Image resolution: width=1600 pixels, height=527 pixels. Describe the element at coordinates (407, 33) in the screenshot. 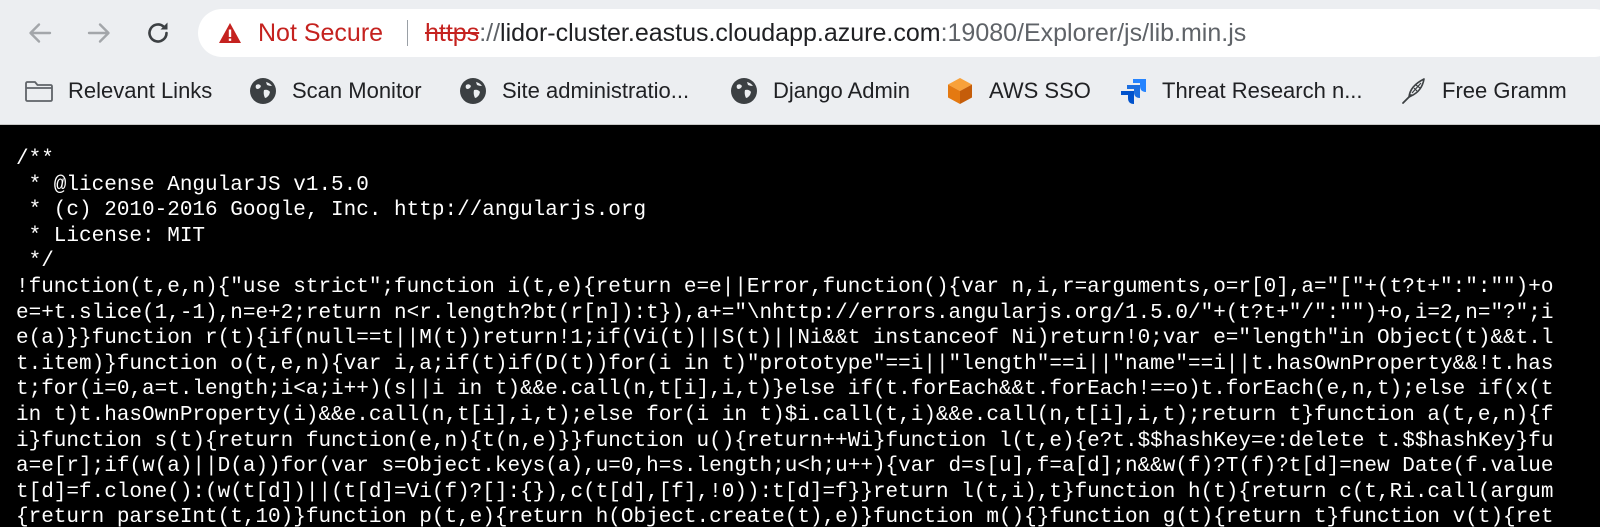

I see `address-separator` at that location.